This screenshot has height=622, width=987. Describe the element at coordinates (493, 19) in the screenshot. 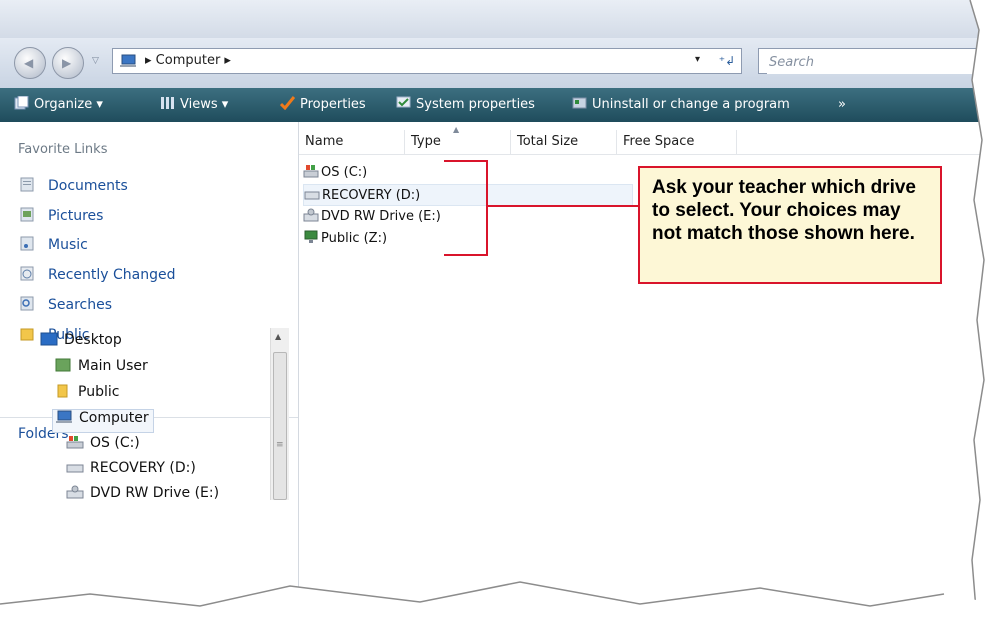

I see `title-bar` at that location.